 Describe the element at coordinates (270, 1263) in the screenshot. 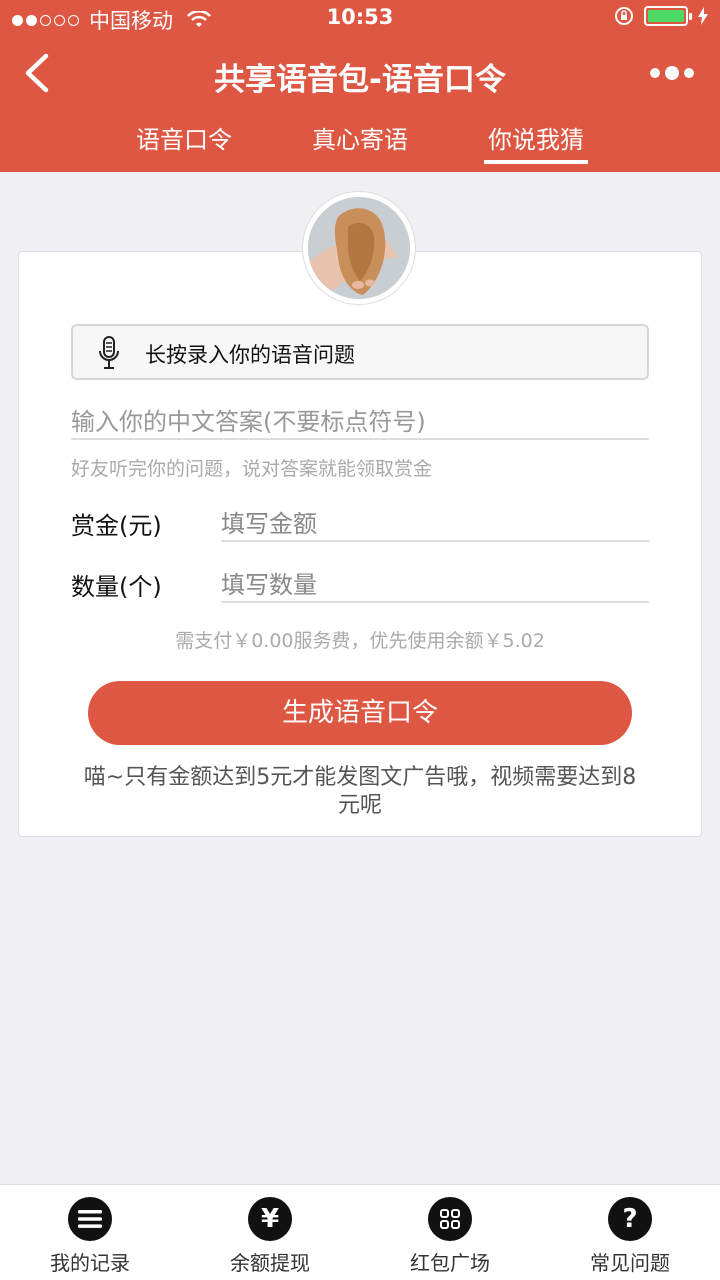

I see `bottom-nav-label: 余额提现` at that location.